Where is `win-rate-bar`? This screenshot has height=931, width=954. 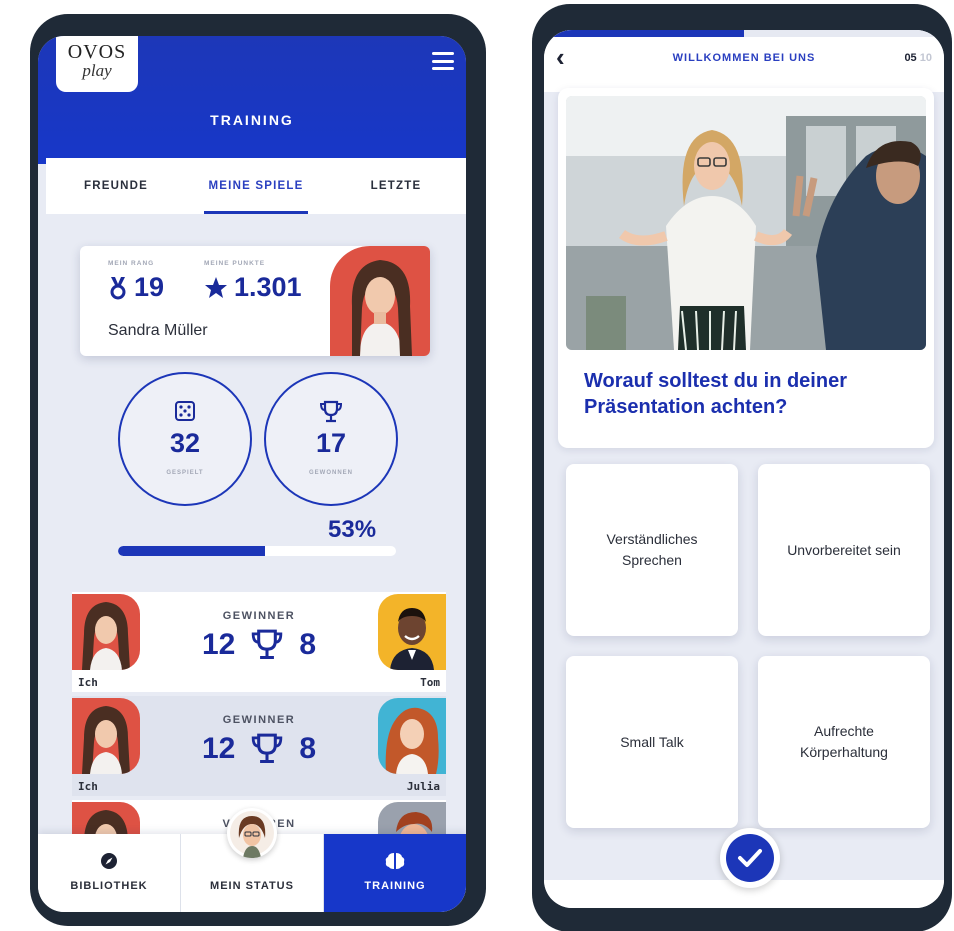
win-rate-bar is located at coordinates (257, 551).